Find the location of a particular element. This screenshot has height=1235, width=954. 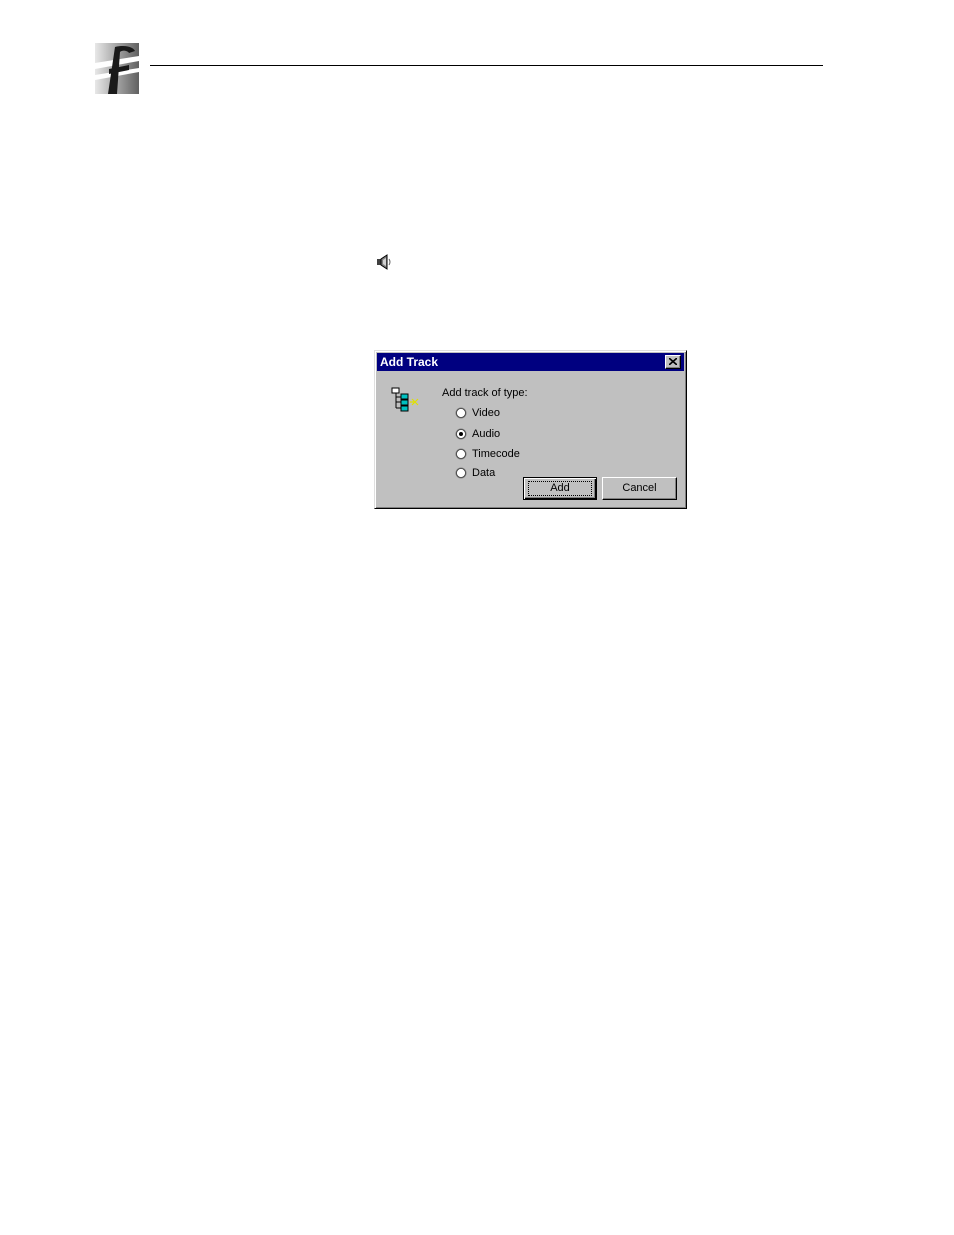

radio-audio: Audio is located at coordinates (477, 434).